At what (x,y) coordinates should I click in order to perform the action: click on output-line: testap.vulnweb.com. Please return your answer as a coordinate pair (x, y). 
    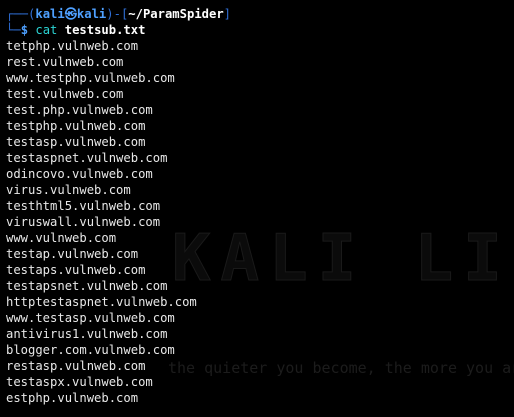
    Looking at the image, I should click on (72, 254).